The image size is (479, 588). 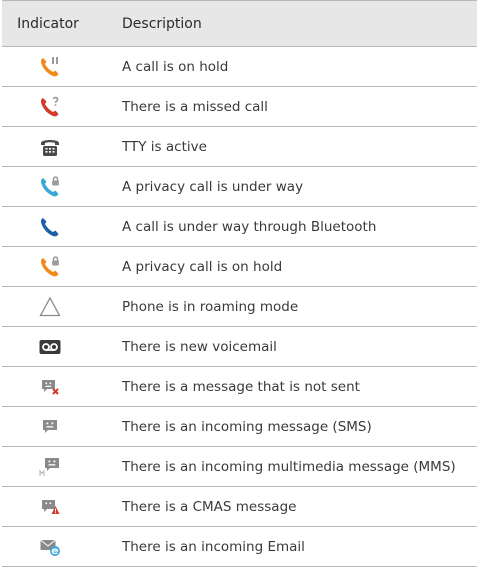 I want to click on description-cell: There is an incoming message (SMS), so click(x=292, y=426).